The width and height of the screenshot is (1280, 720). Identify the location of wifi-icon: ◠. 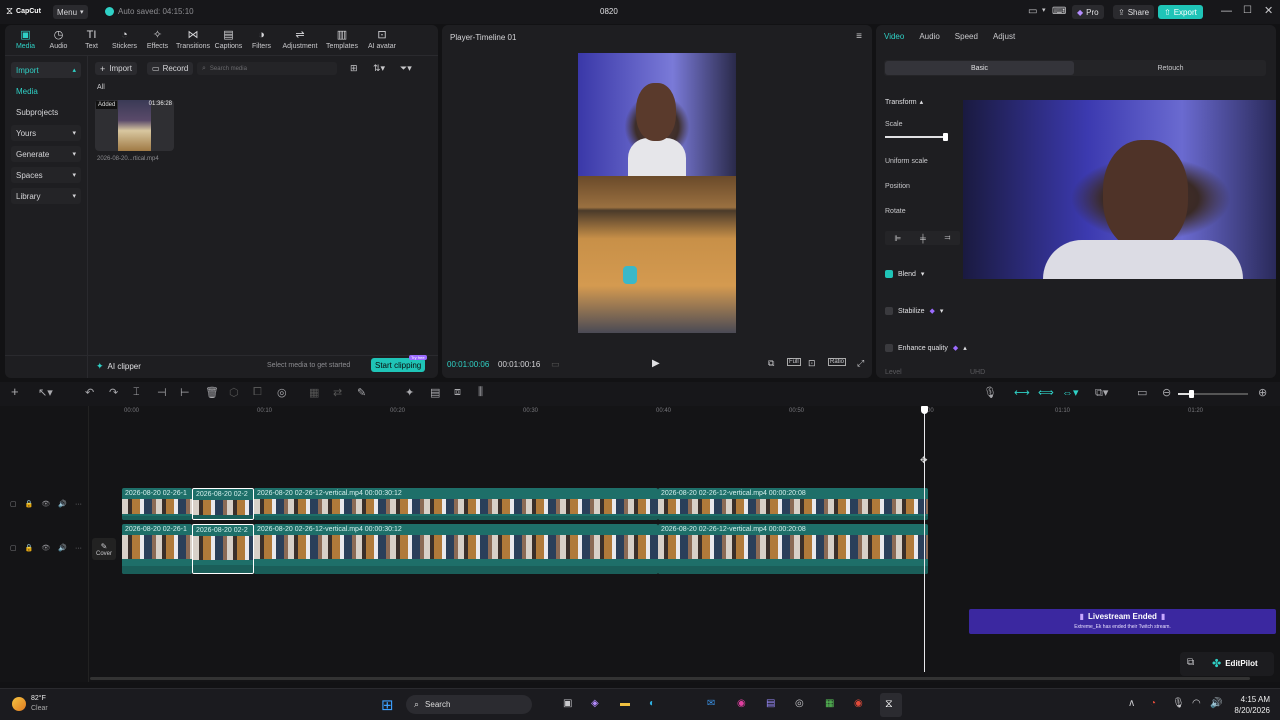
(1196, 703).